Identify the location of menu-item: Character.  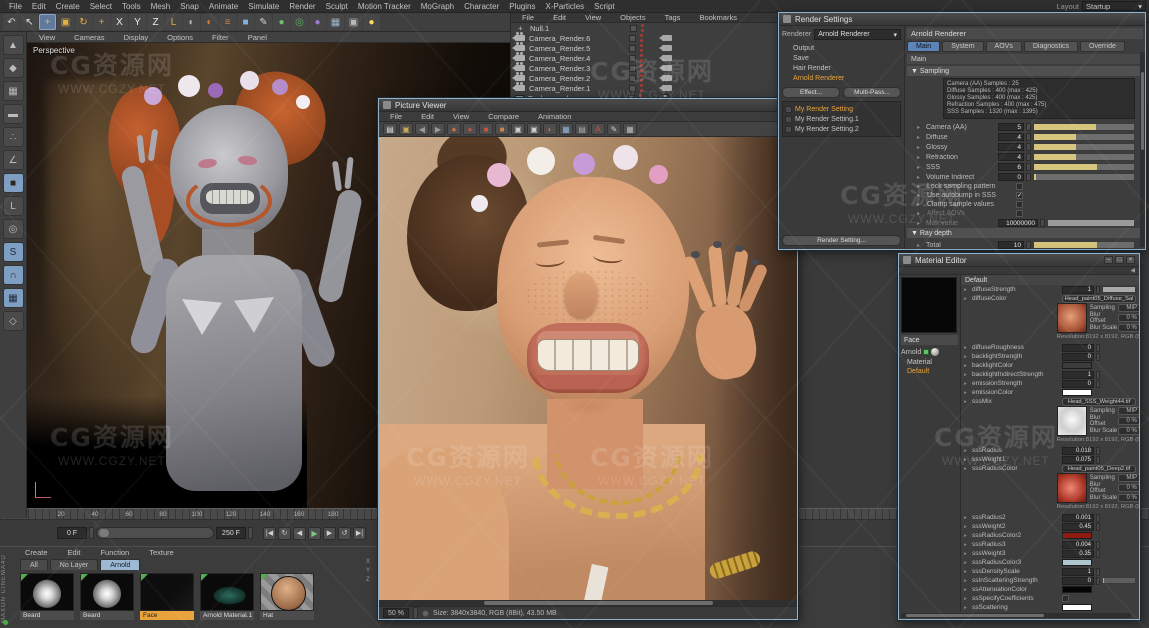
(481, 6).